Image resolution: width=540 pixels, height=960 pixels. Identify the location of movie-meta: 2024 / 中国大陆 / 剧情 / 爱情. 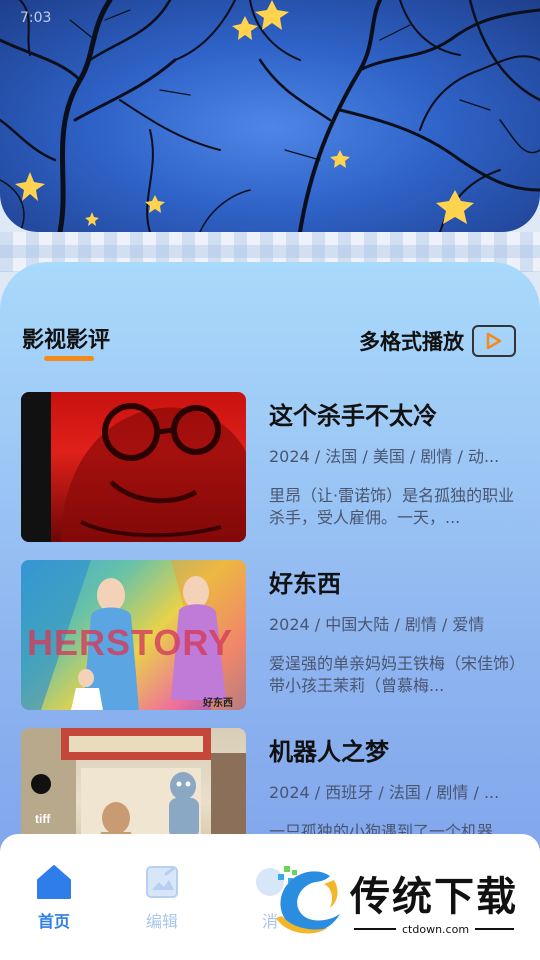
(377, 624).